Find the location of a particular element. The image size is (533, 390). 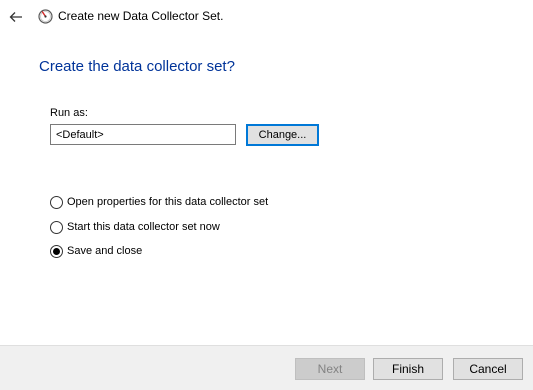

back-button is located at coordinates (16, 17).